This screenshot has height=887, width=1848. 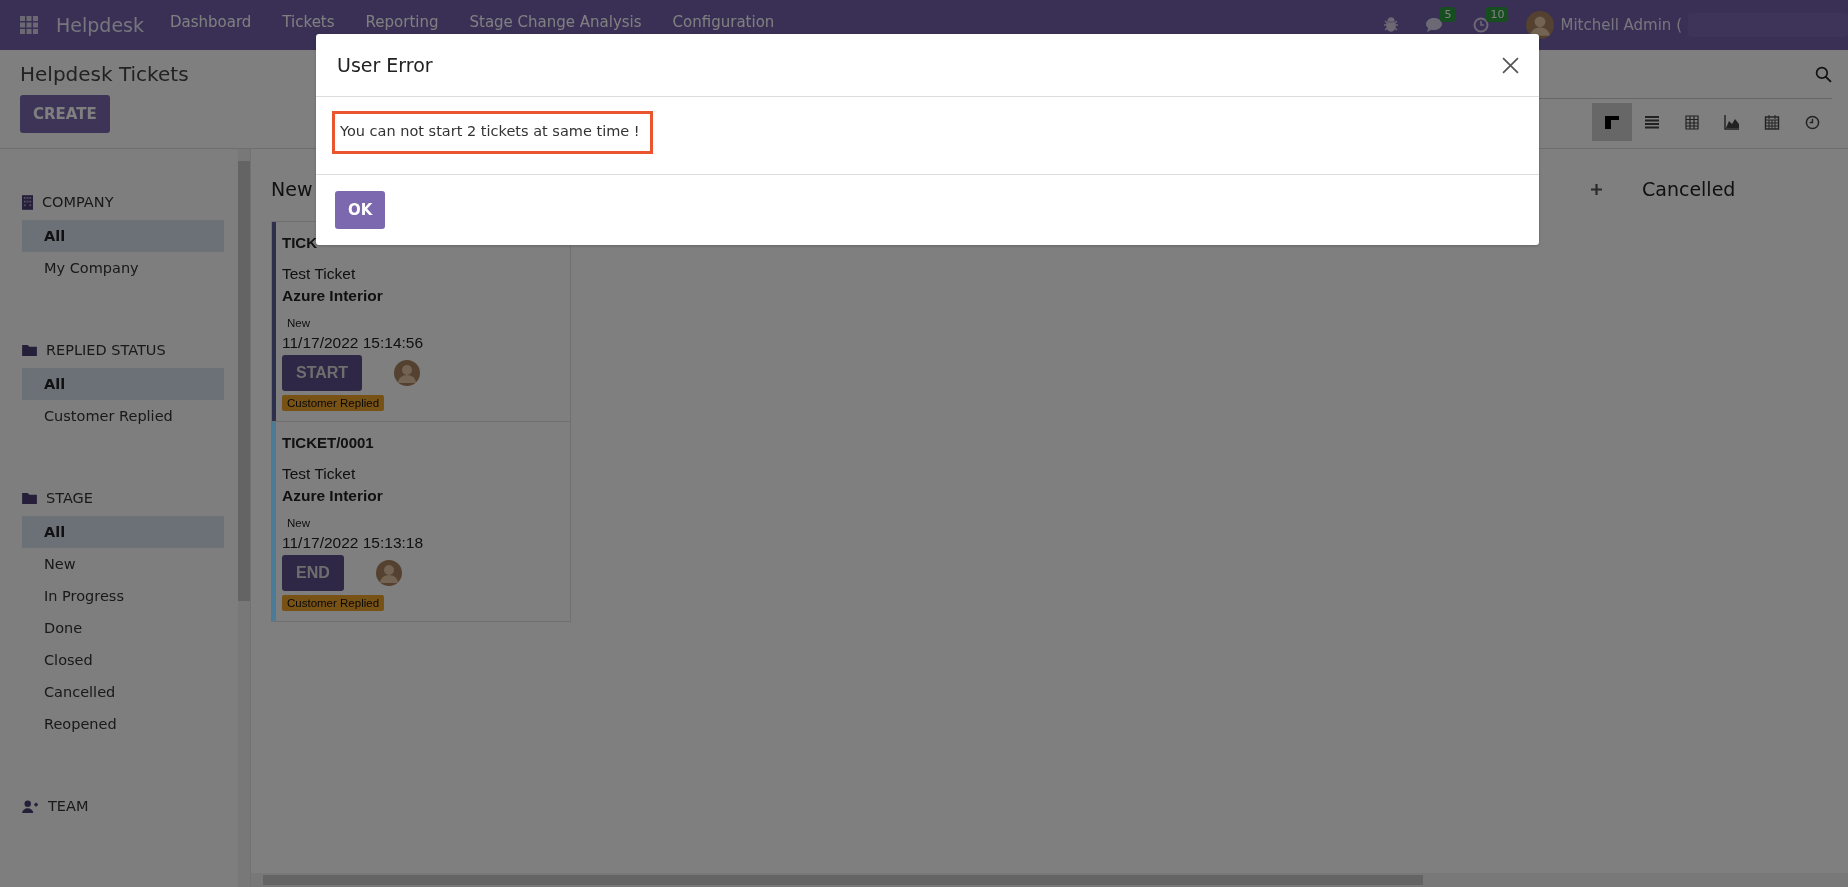 What do you see at coordinates (1823, 74) in the screenshot?
I see `search-icon` at bounding box center [1823, 74].